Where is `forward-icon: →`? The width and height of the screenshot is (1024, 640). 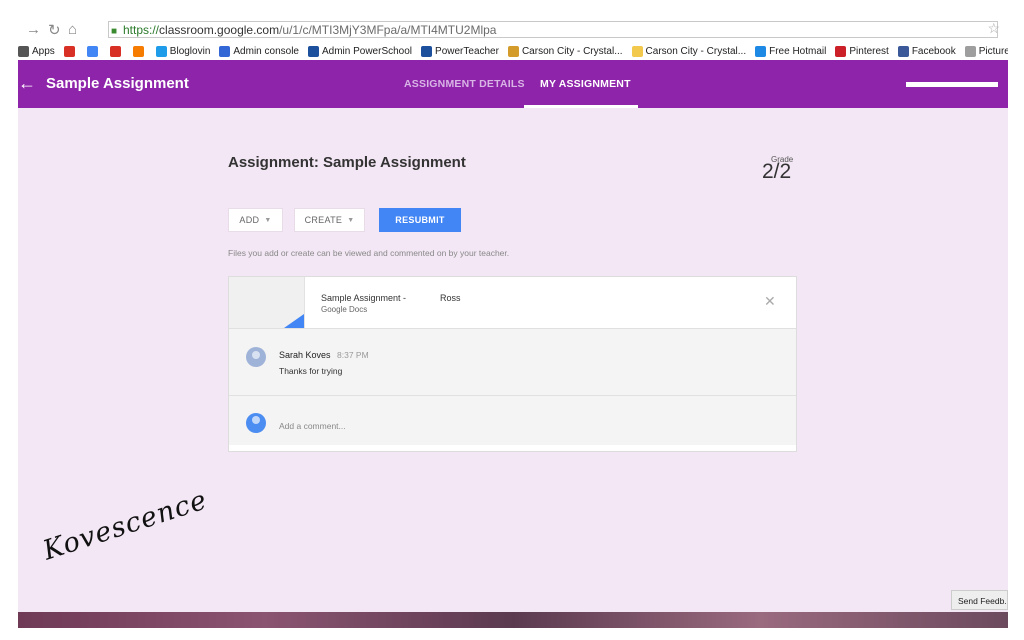 forward-icon: → is located at coordinates (33, 29).